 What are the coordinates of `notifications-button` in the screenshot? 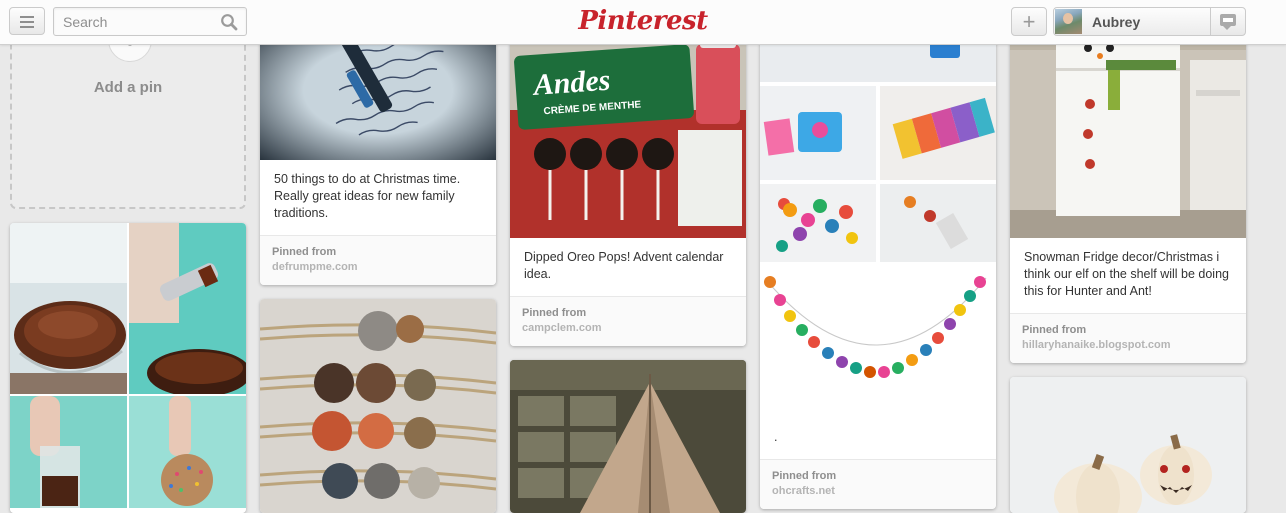 It's located at (1228, 21).